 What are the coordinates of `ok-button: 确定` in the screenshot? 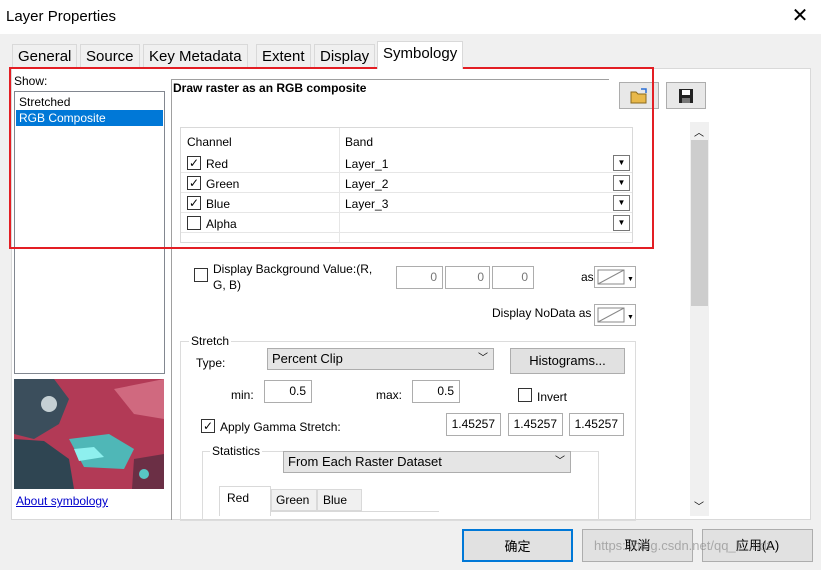 It's located at (517, 545).